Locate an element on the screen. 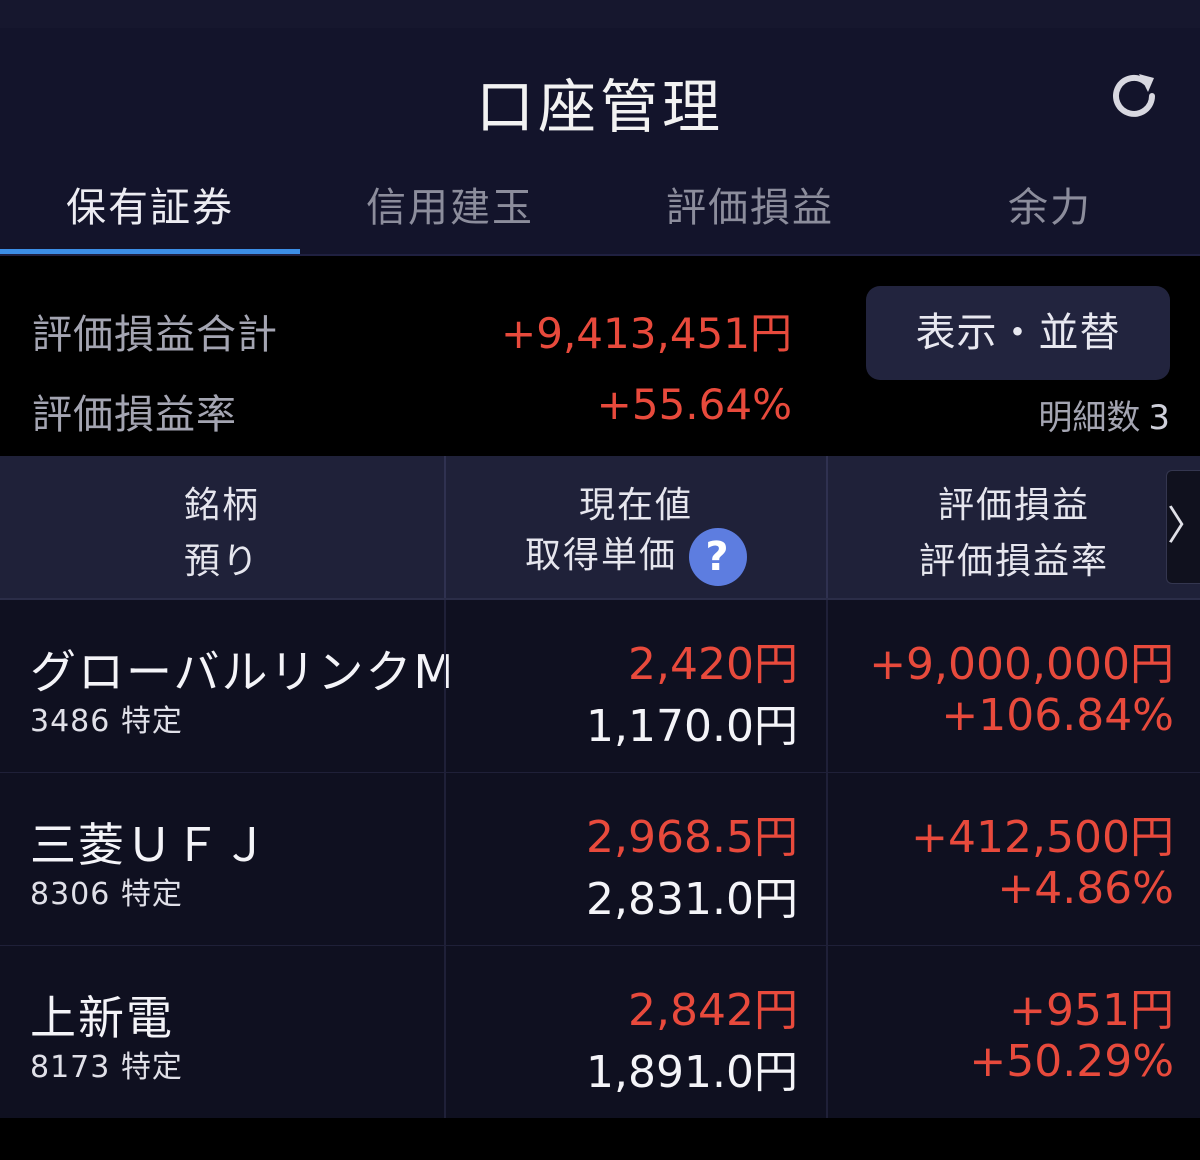  pl-rate-value: +55.64% is located at coordinates (694, 404).